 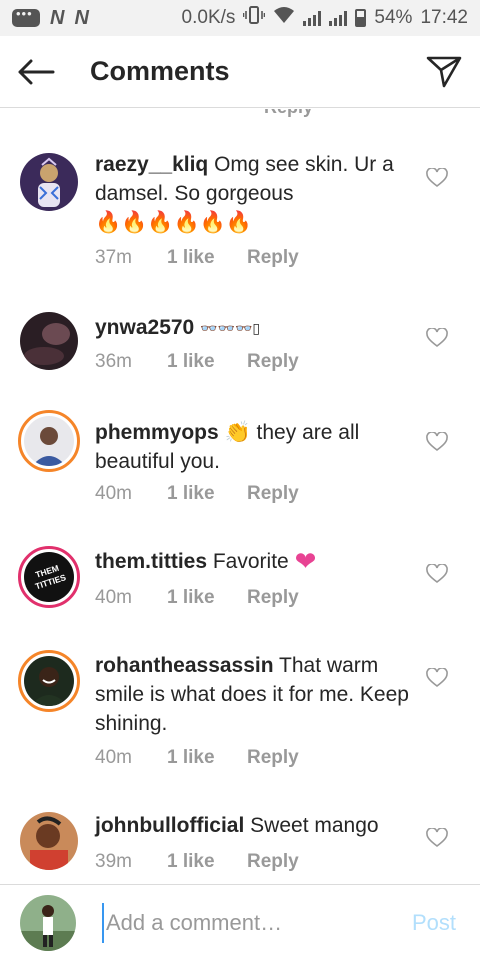 I want to click on clock: 17:42, so click(x=444, y=17).